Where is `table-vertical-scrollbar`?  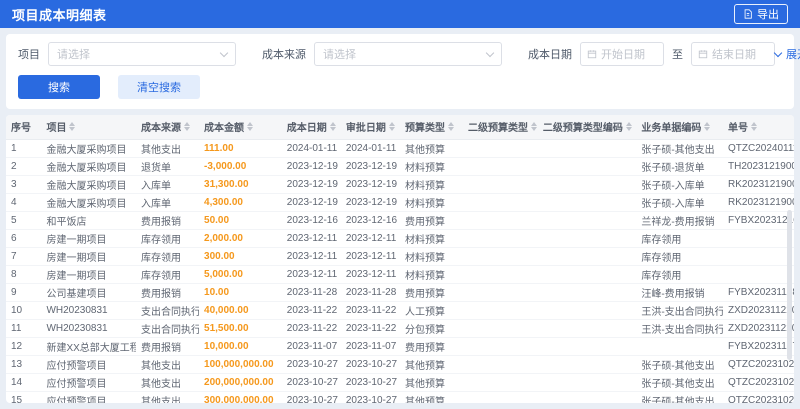
table-vertical-scrollbar is located at coordinates (789, 285).